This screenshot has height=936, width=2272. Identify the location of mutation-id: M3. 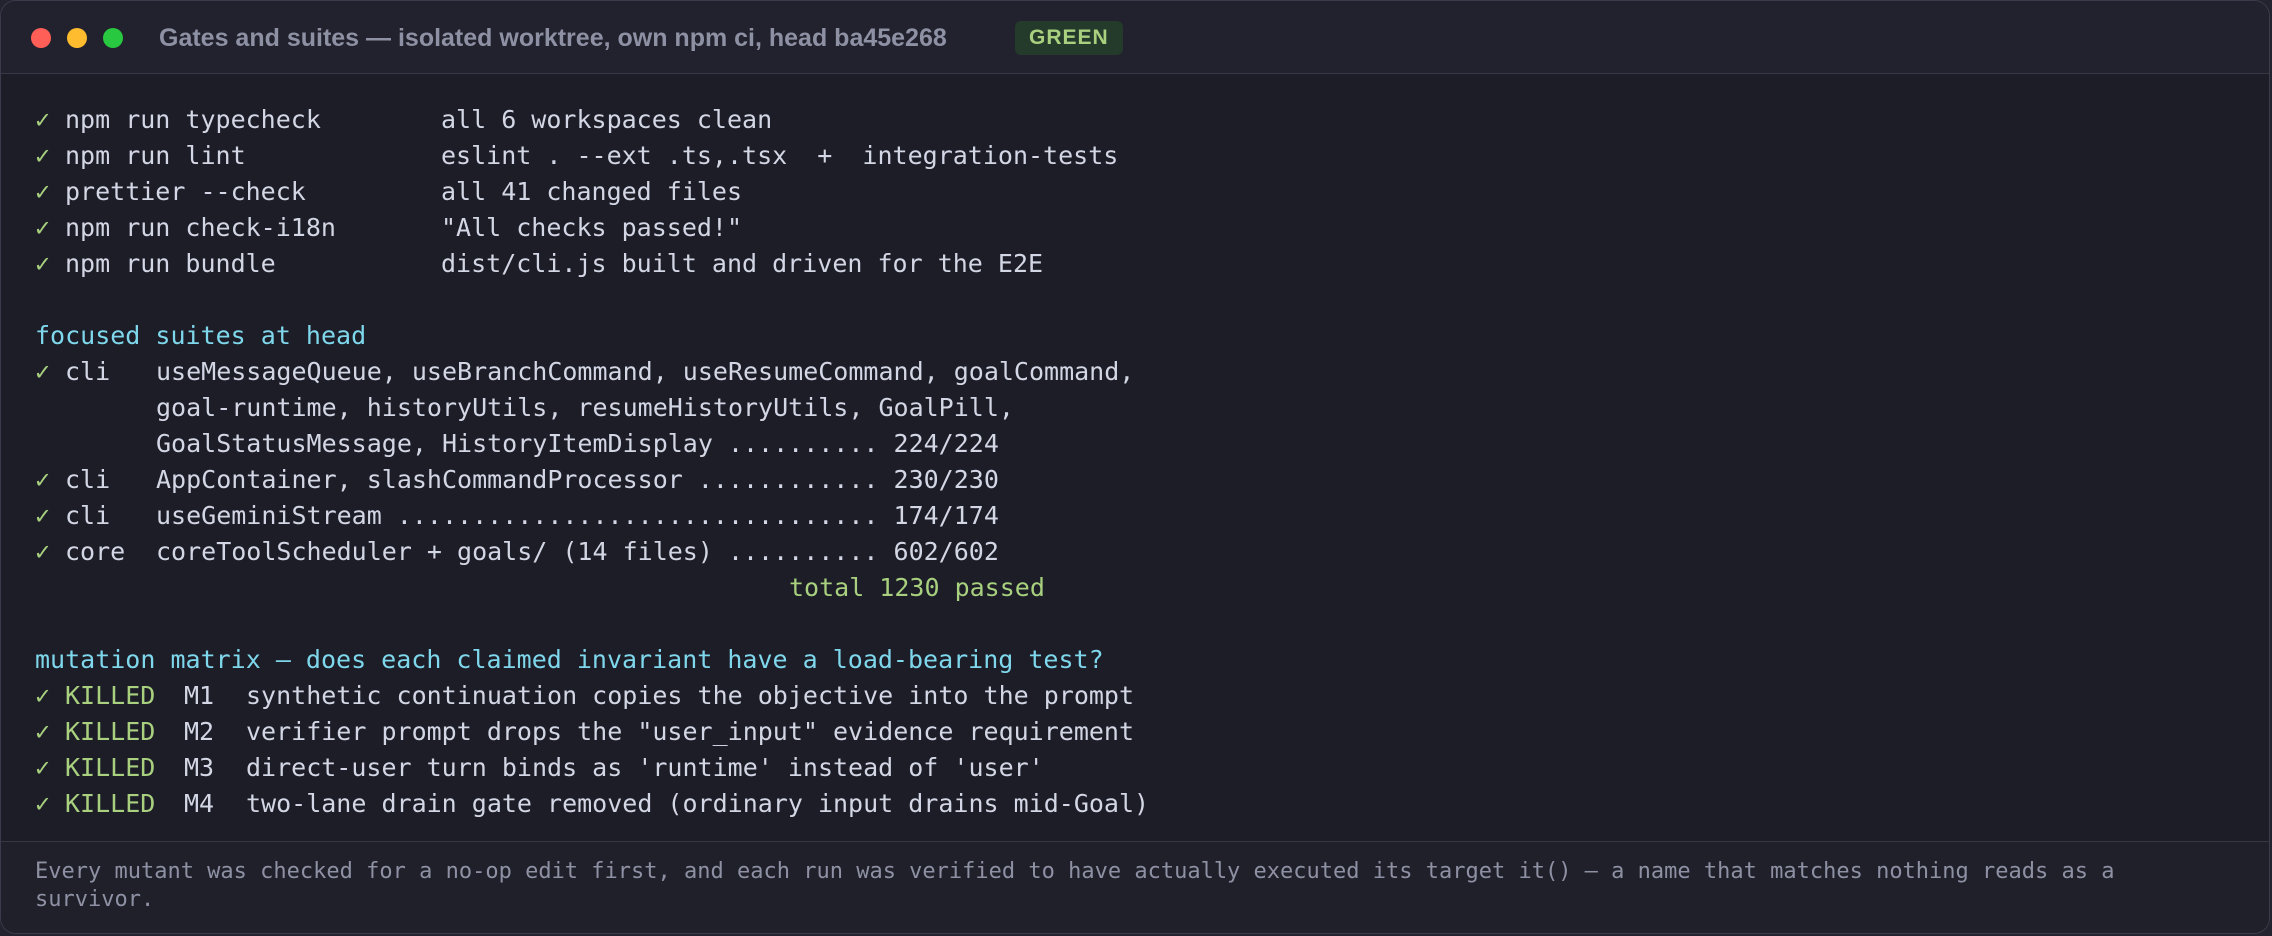
(199, 767).